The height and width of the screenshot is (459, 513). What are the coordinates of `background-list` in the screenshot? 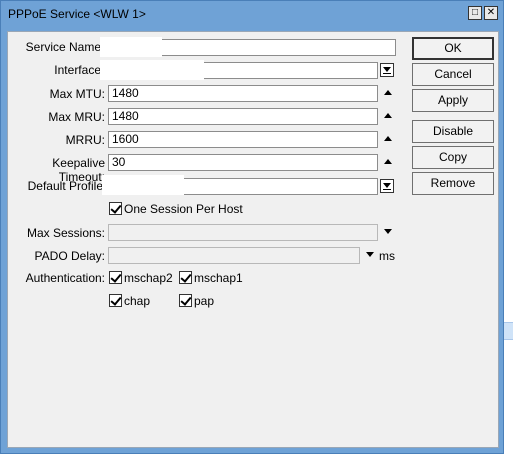 It's located at (508, 229).